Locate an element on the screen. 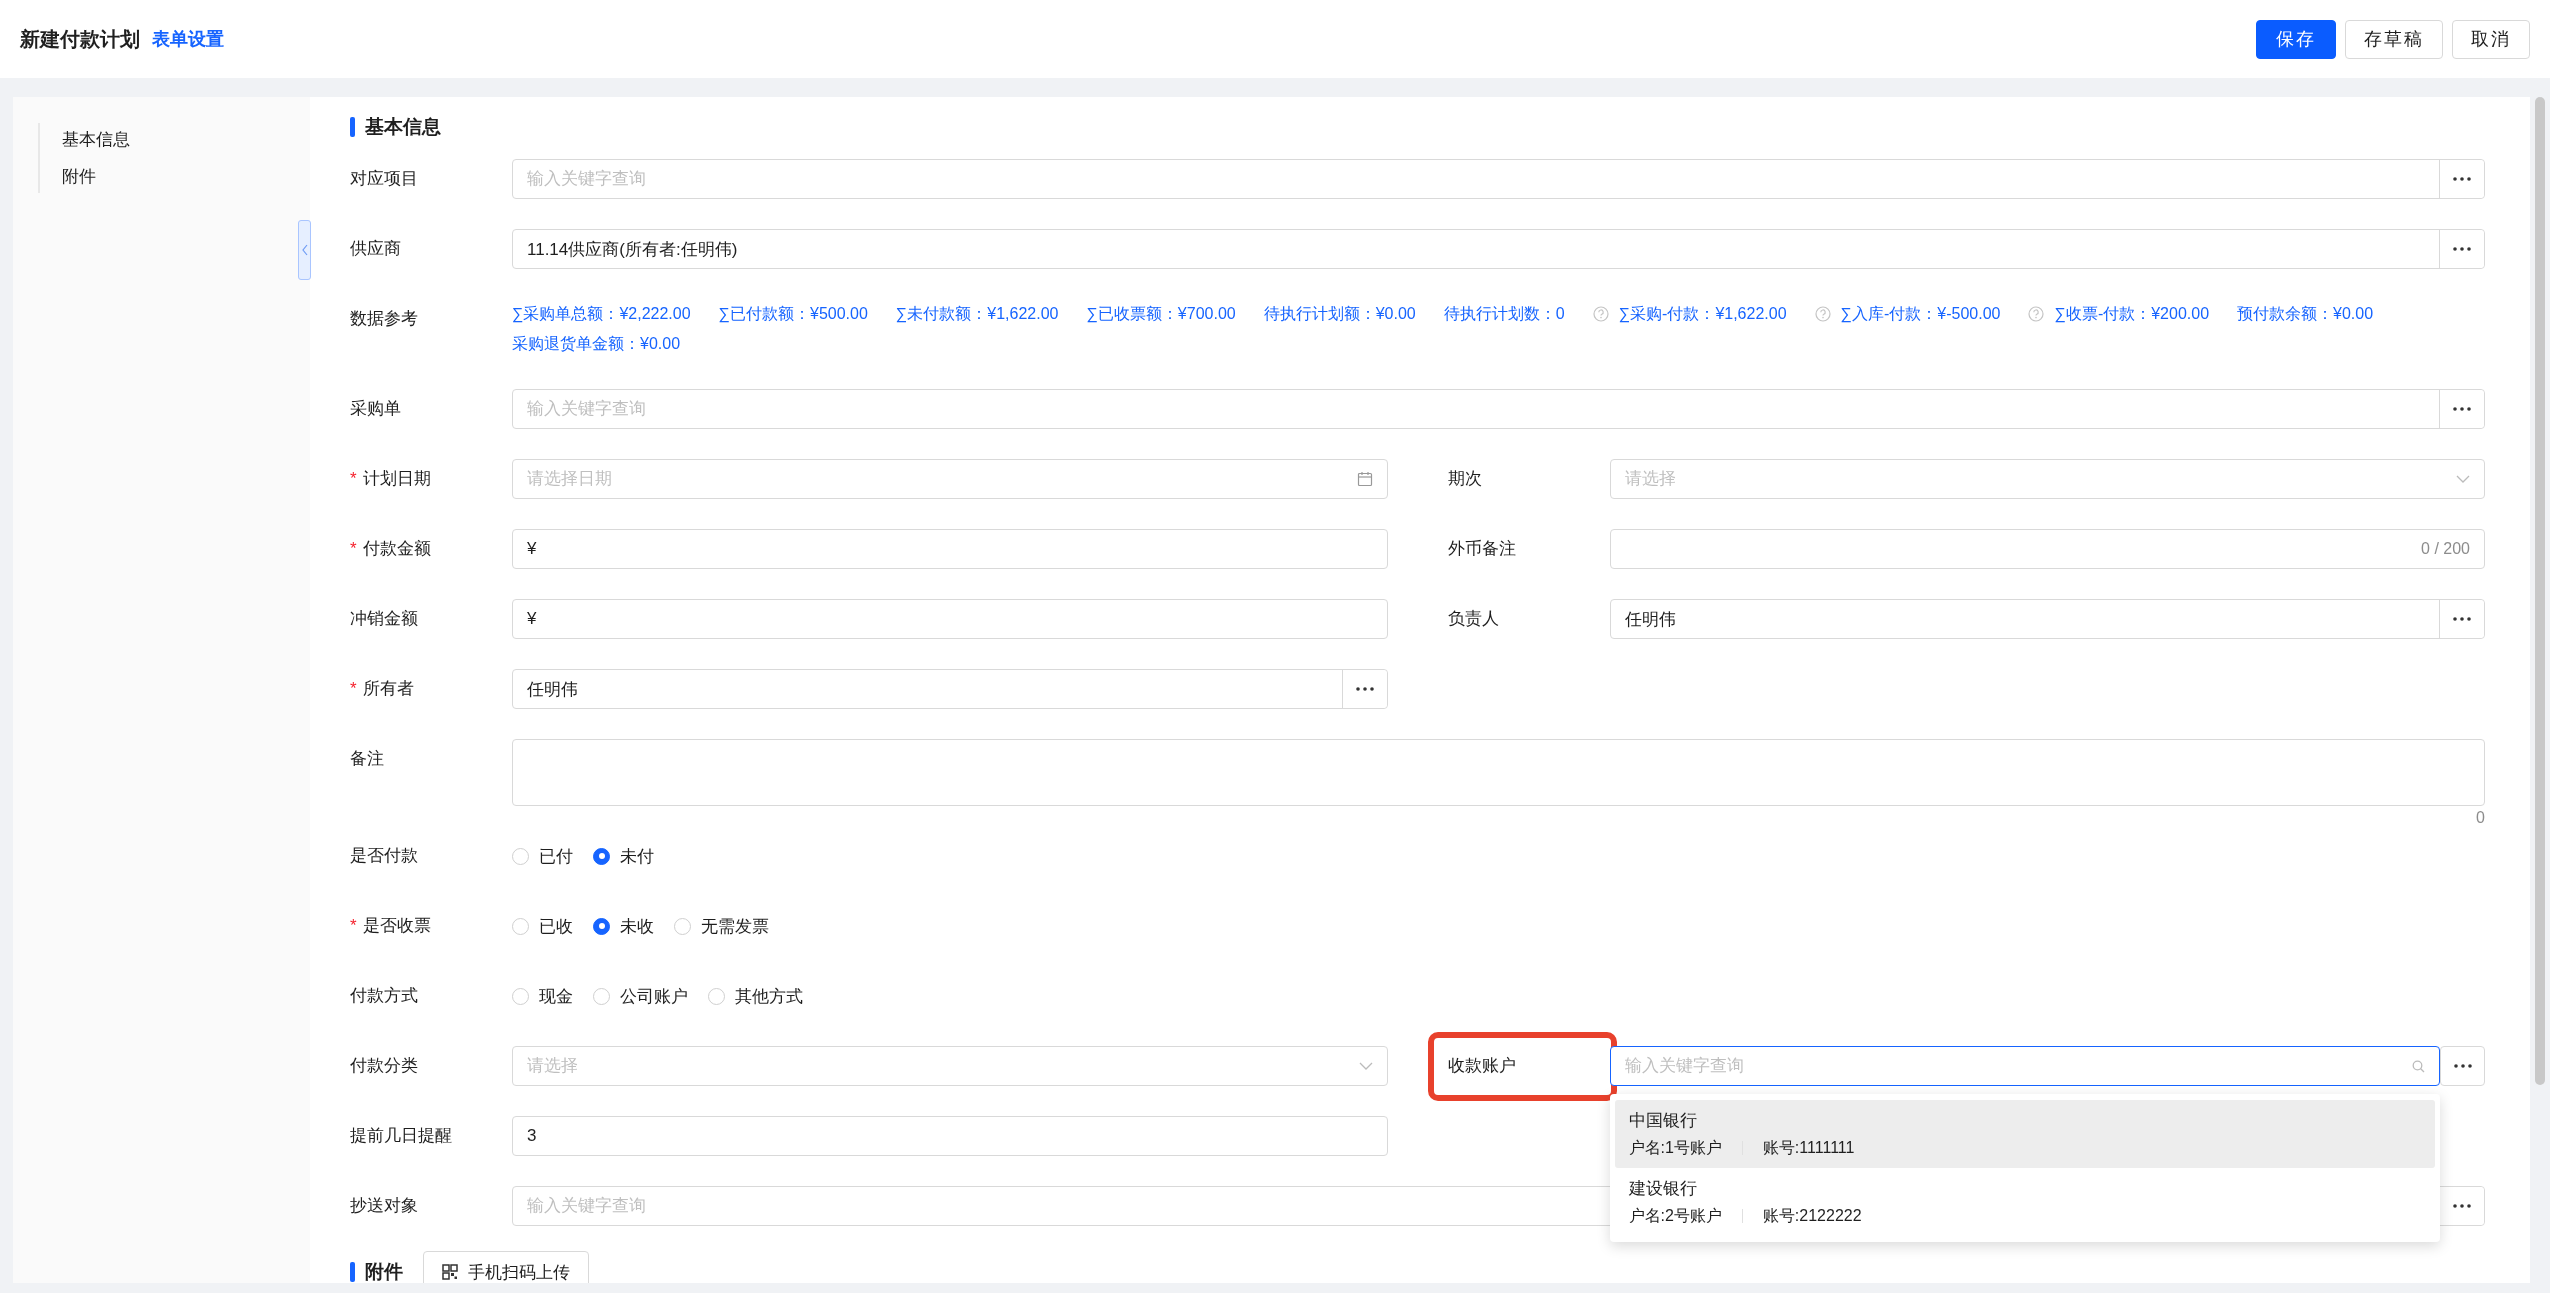 The image size is (2550, 1293). field-label: 冲销金额 is located at coordinates (384, 618).